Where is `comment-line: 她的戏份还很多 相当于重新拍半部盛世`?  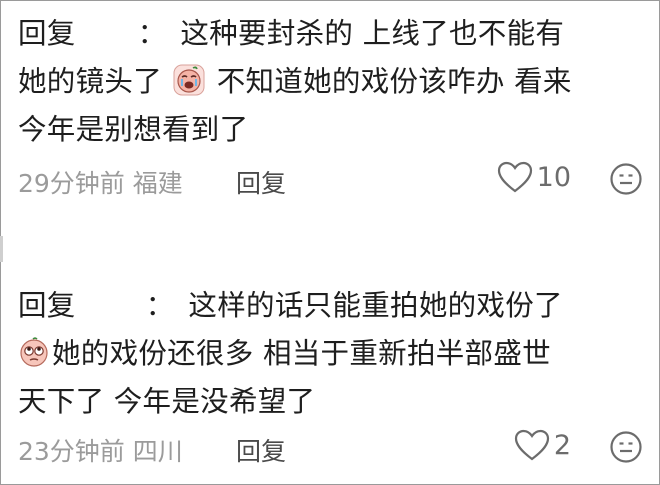 comment-line: 她的戏份还很多 相当于重新拍半部盛世 is located at coordinates (330, 354).